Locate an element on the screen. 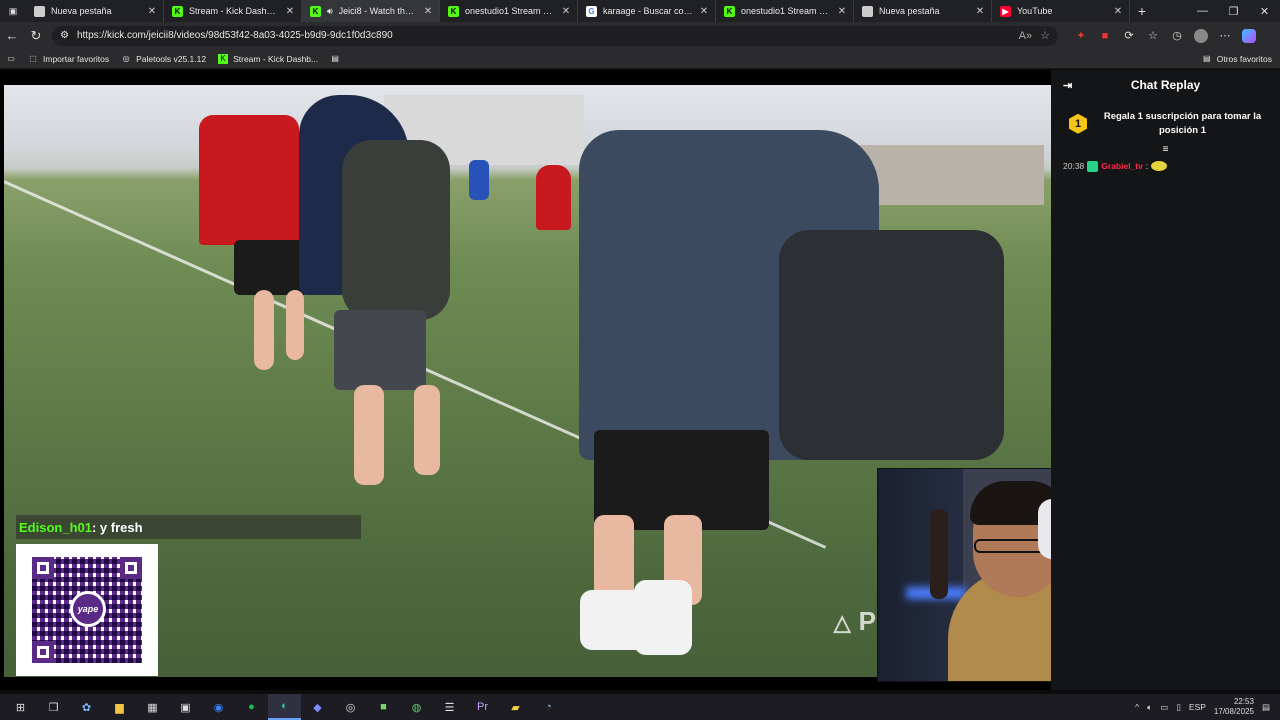  youtube-icon: ▶ is located at coordinates (1005, 11).